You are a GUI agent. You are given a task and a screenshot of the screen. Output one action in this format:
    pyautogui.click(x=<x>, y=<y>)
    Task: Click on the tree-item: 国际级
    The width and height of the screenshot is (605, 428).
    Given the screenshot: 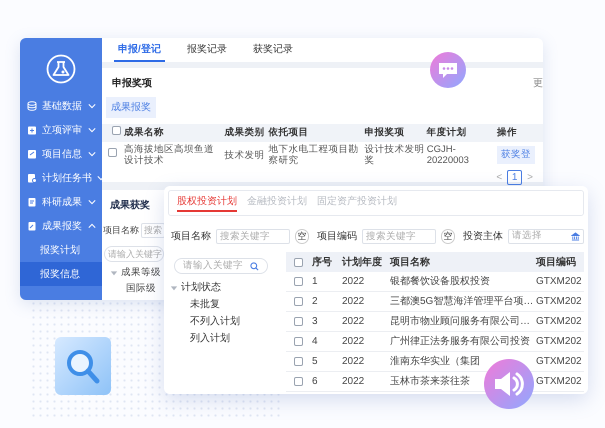 What is the action you would take?
    pyautogui.click(x=141, y=289)
    